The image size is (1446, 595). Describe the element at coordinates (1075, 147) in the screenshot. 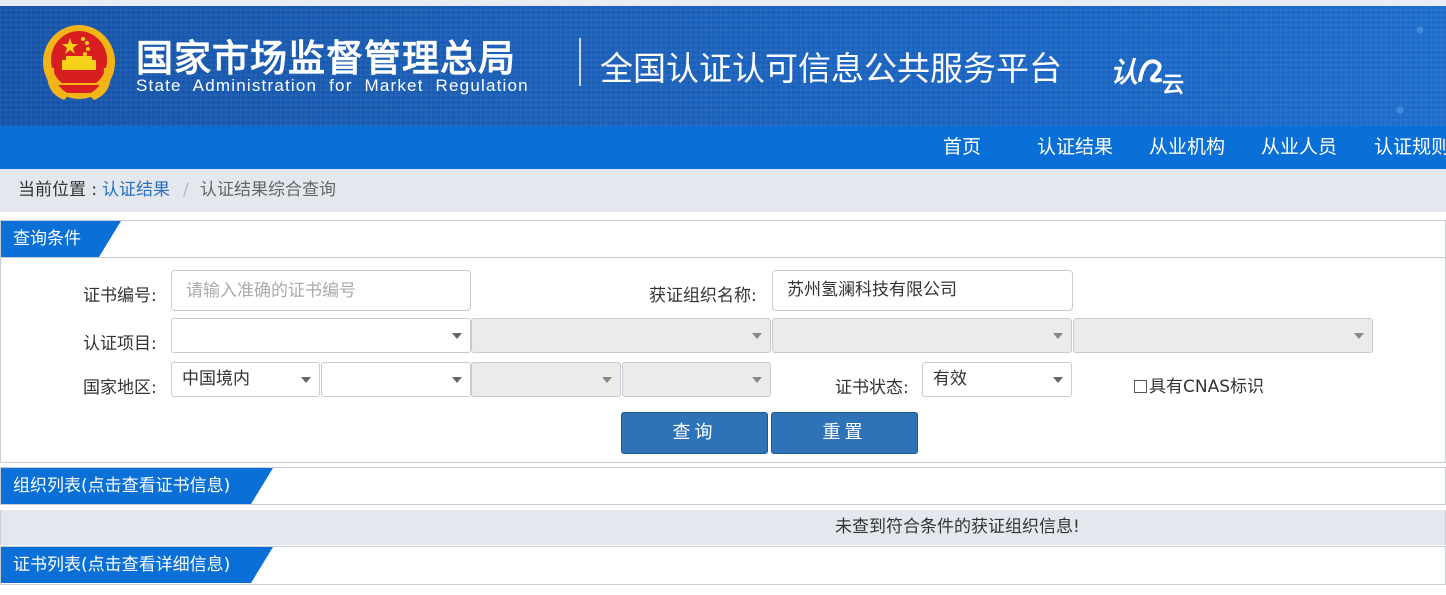

I see `nav-item-cert-results: 认证结果` at that location.